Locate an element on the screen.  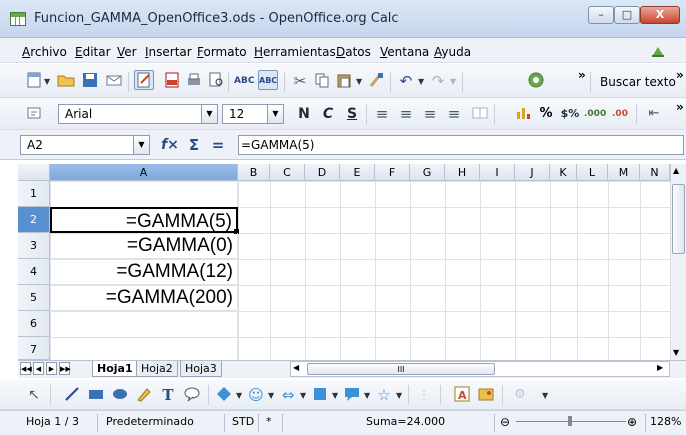
align-right-icon: ≡ is located at coordinates (430, 114).